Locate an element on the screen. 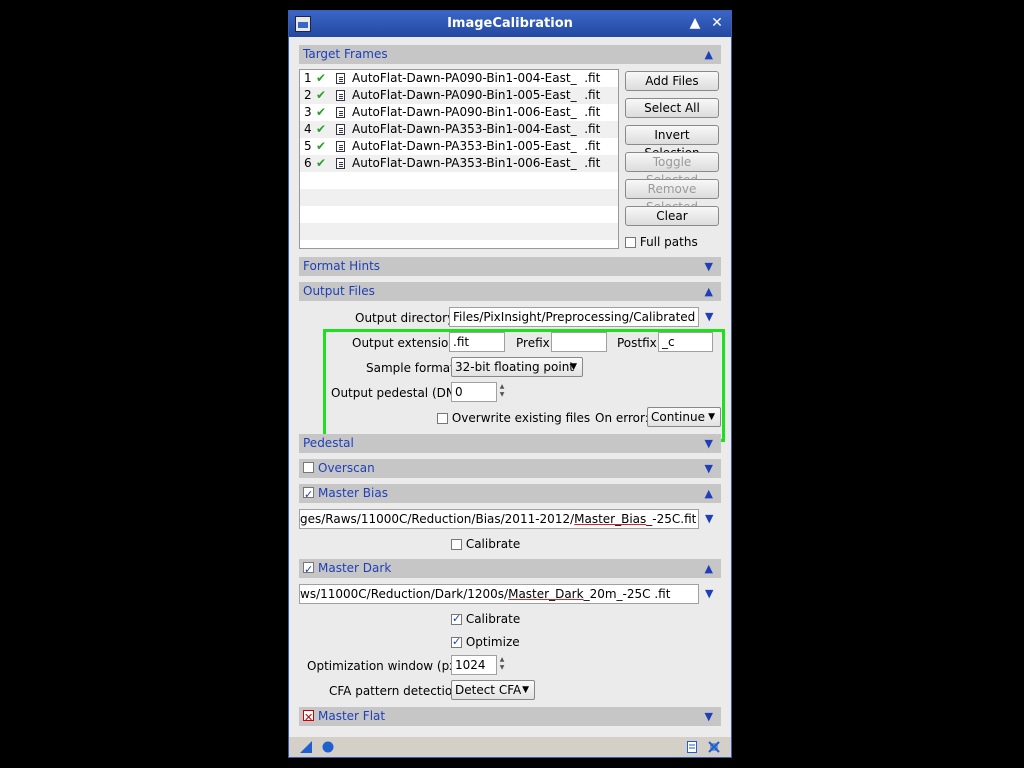 This screenshot has height=768, width=1024. shade-icon: ▲ is located at coordinates (695, 23).